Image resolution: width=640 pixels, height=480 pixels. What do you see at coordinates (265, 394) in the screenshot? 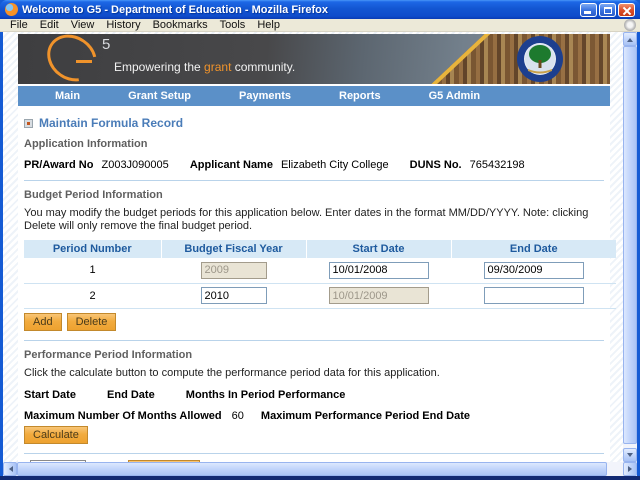
I see `perf-months-label: Months In Period Performance` at bounding box center [265, 394].